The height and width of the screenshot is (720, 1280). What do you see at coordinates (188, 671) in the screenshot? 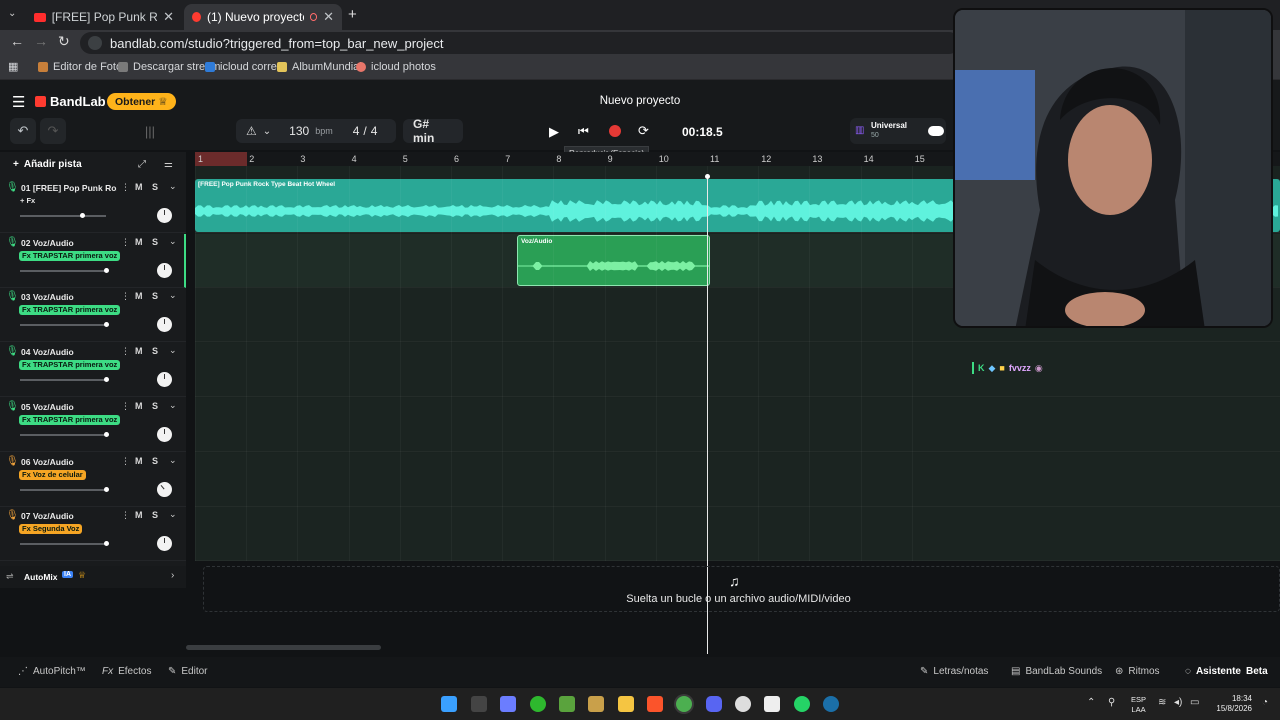
I see `editor-button: ✎ Editor` at bounding box center [188, 671].